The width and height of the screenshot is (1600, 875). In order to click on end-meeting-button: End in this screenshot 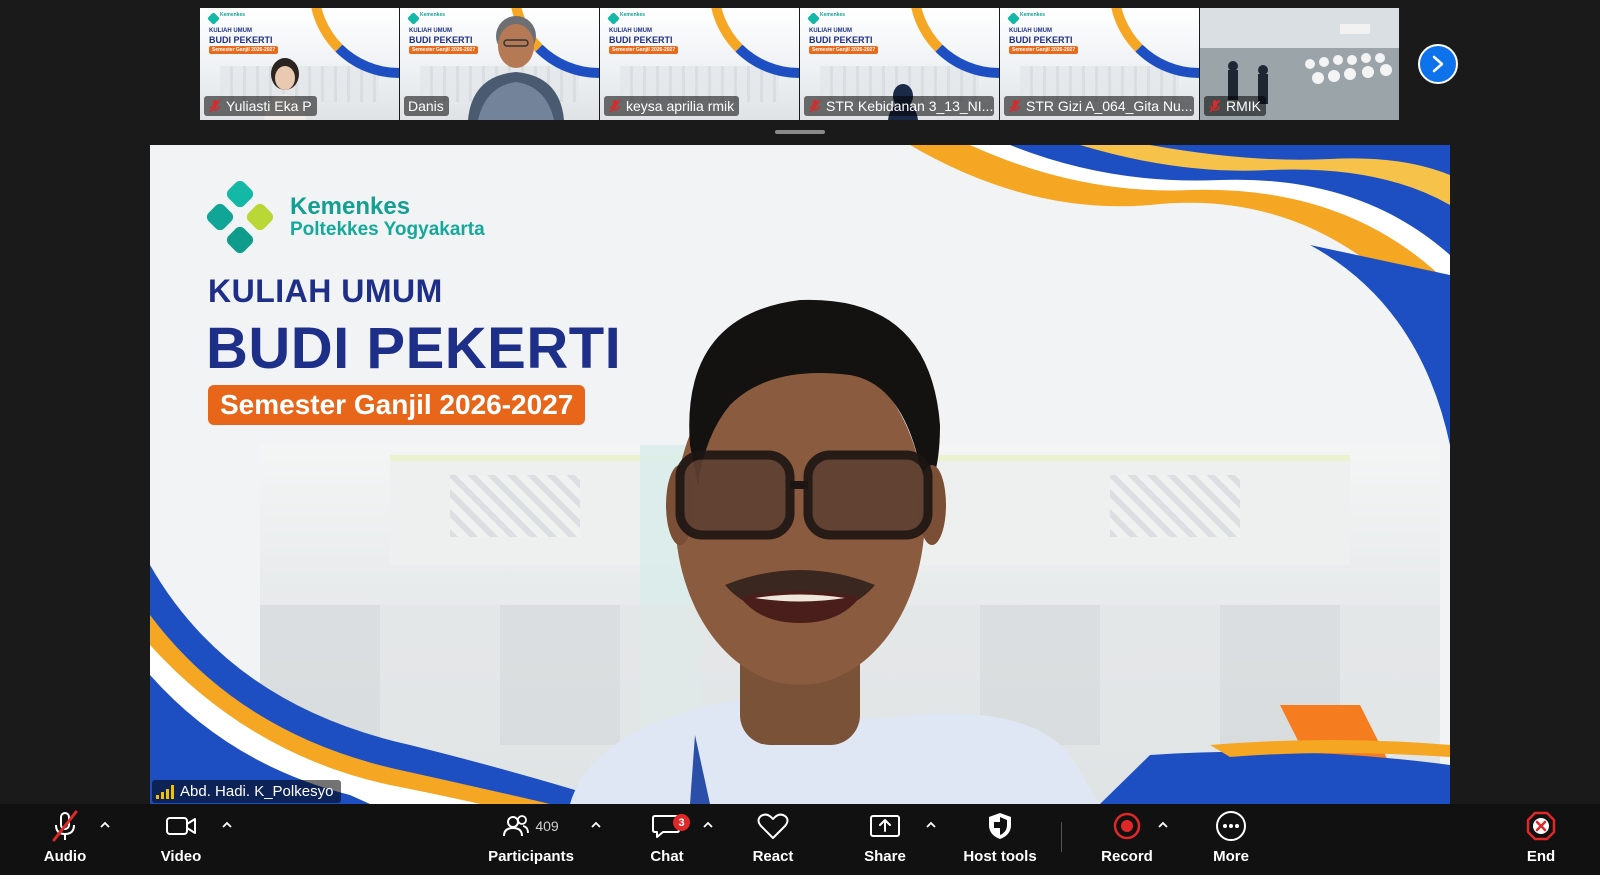, I will do `click(1541, 839)`.